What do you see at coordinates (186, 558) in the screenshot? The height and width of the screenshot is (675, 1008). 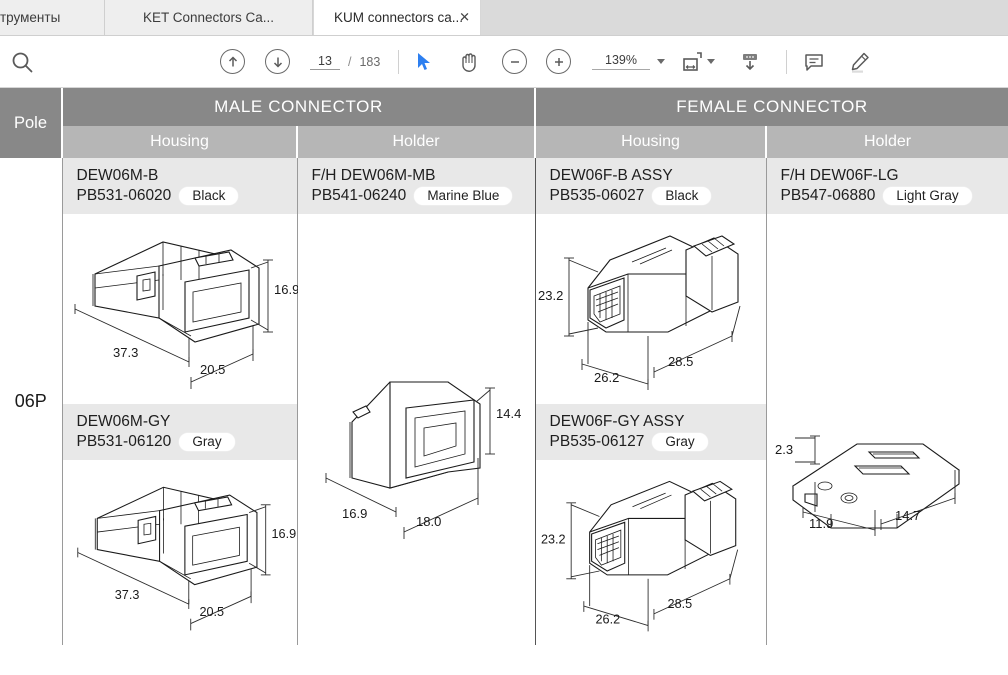 I see `male-housing-2-drawing: 16.9 37.3 20.5` at bounding box center [186, 558].